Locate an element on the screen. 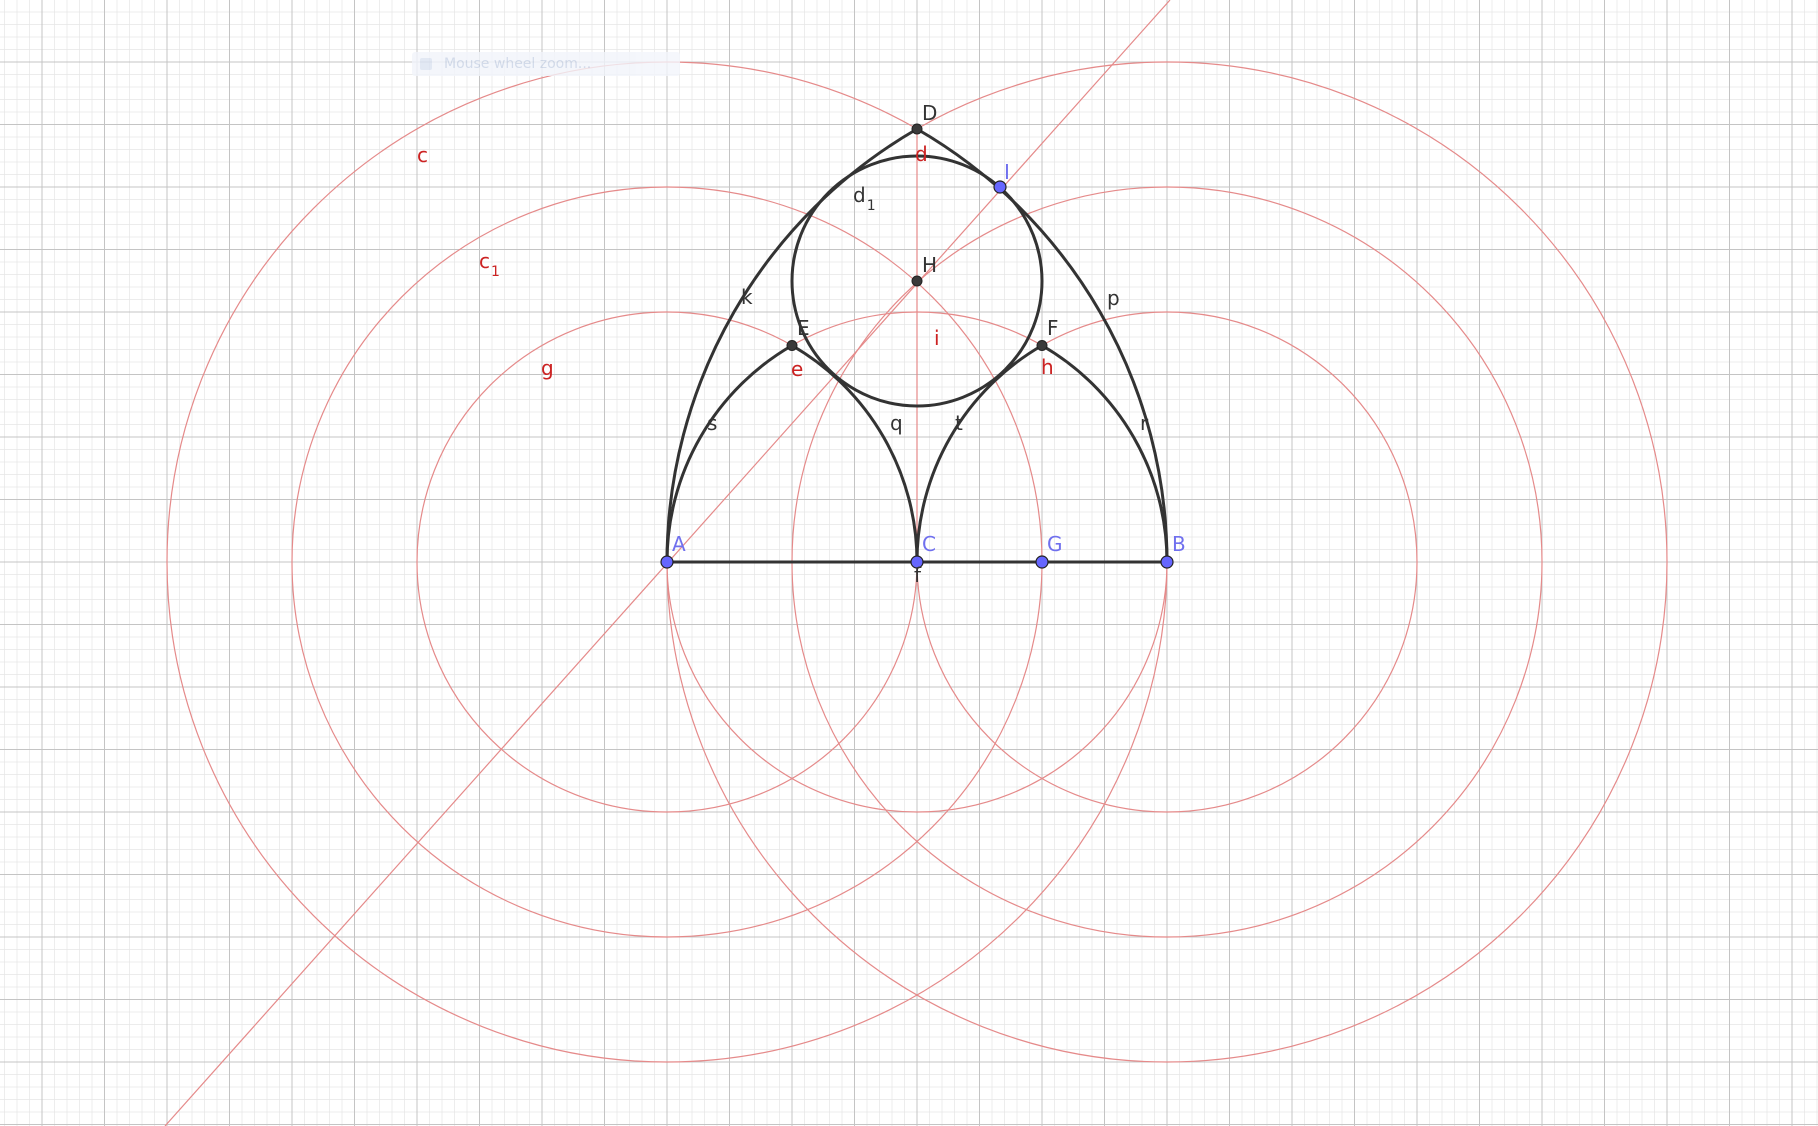 The image size is (1818, 1126). point-G is located at coordinates (1042, 562).